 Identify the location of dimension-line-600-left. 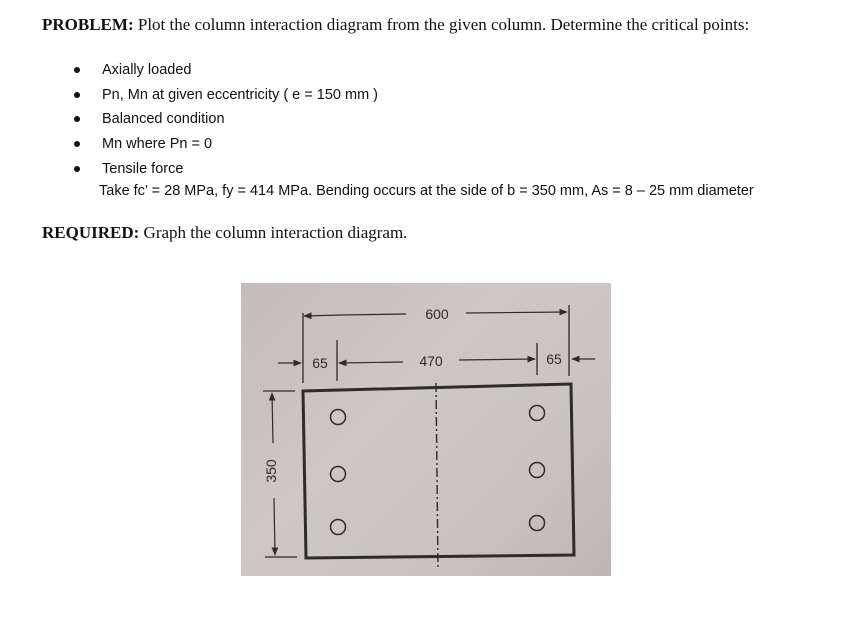
(322, 316).